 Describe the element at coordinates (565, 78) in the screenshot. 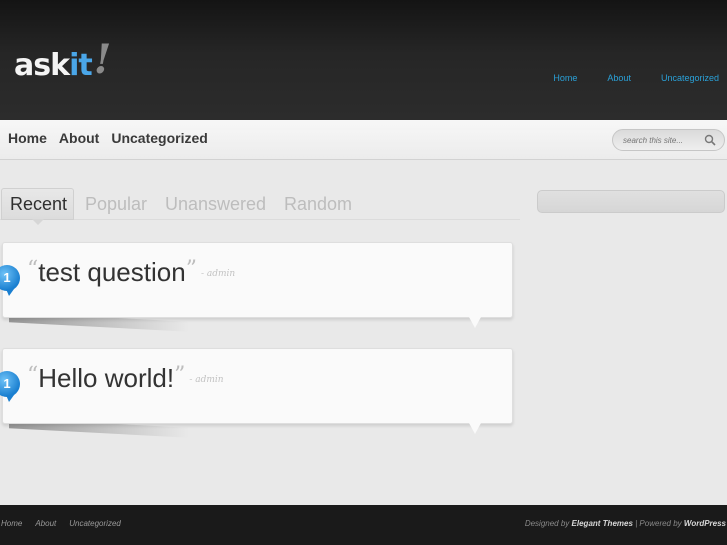

I see `top-nav-home: Home` at that location.